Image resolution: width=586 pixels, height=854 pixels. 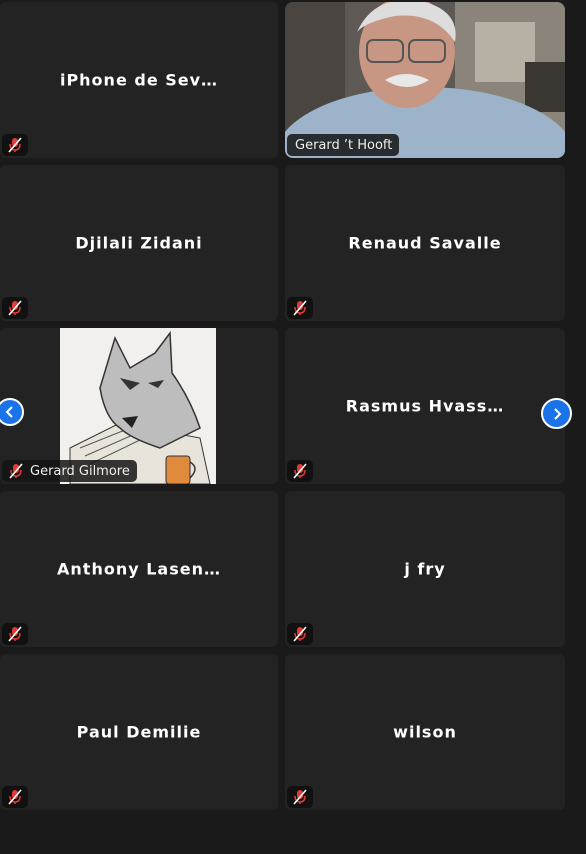 I want to click on participant-video-tile: Gerard Gilmore, so click(x=139, y=406).